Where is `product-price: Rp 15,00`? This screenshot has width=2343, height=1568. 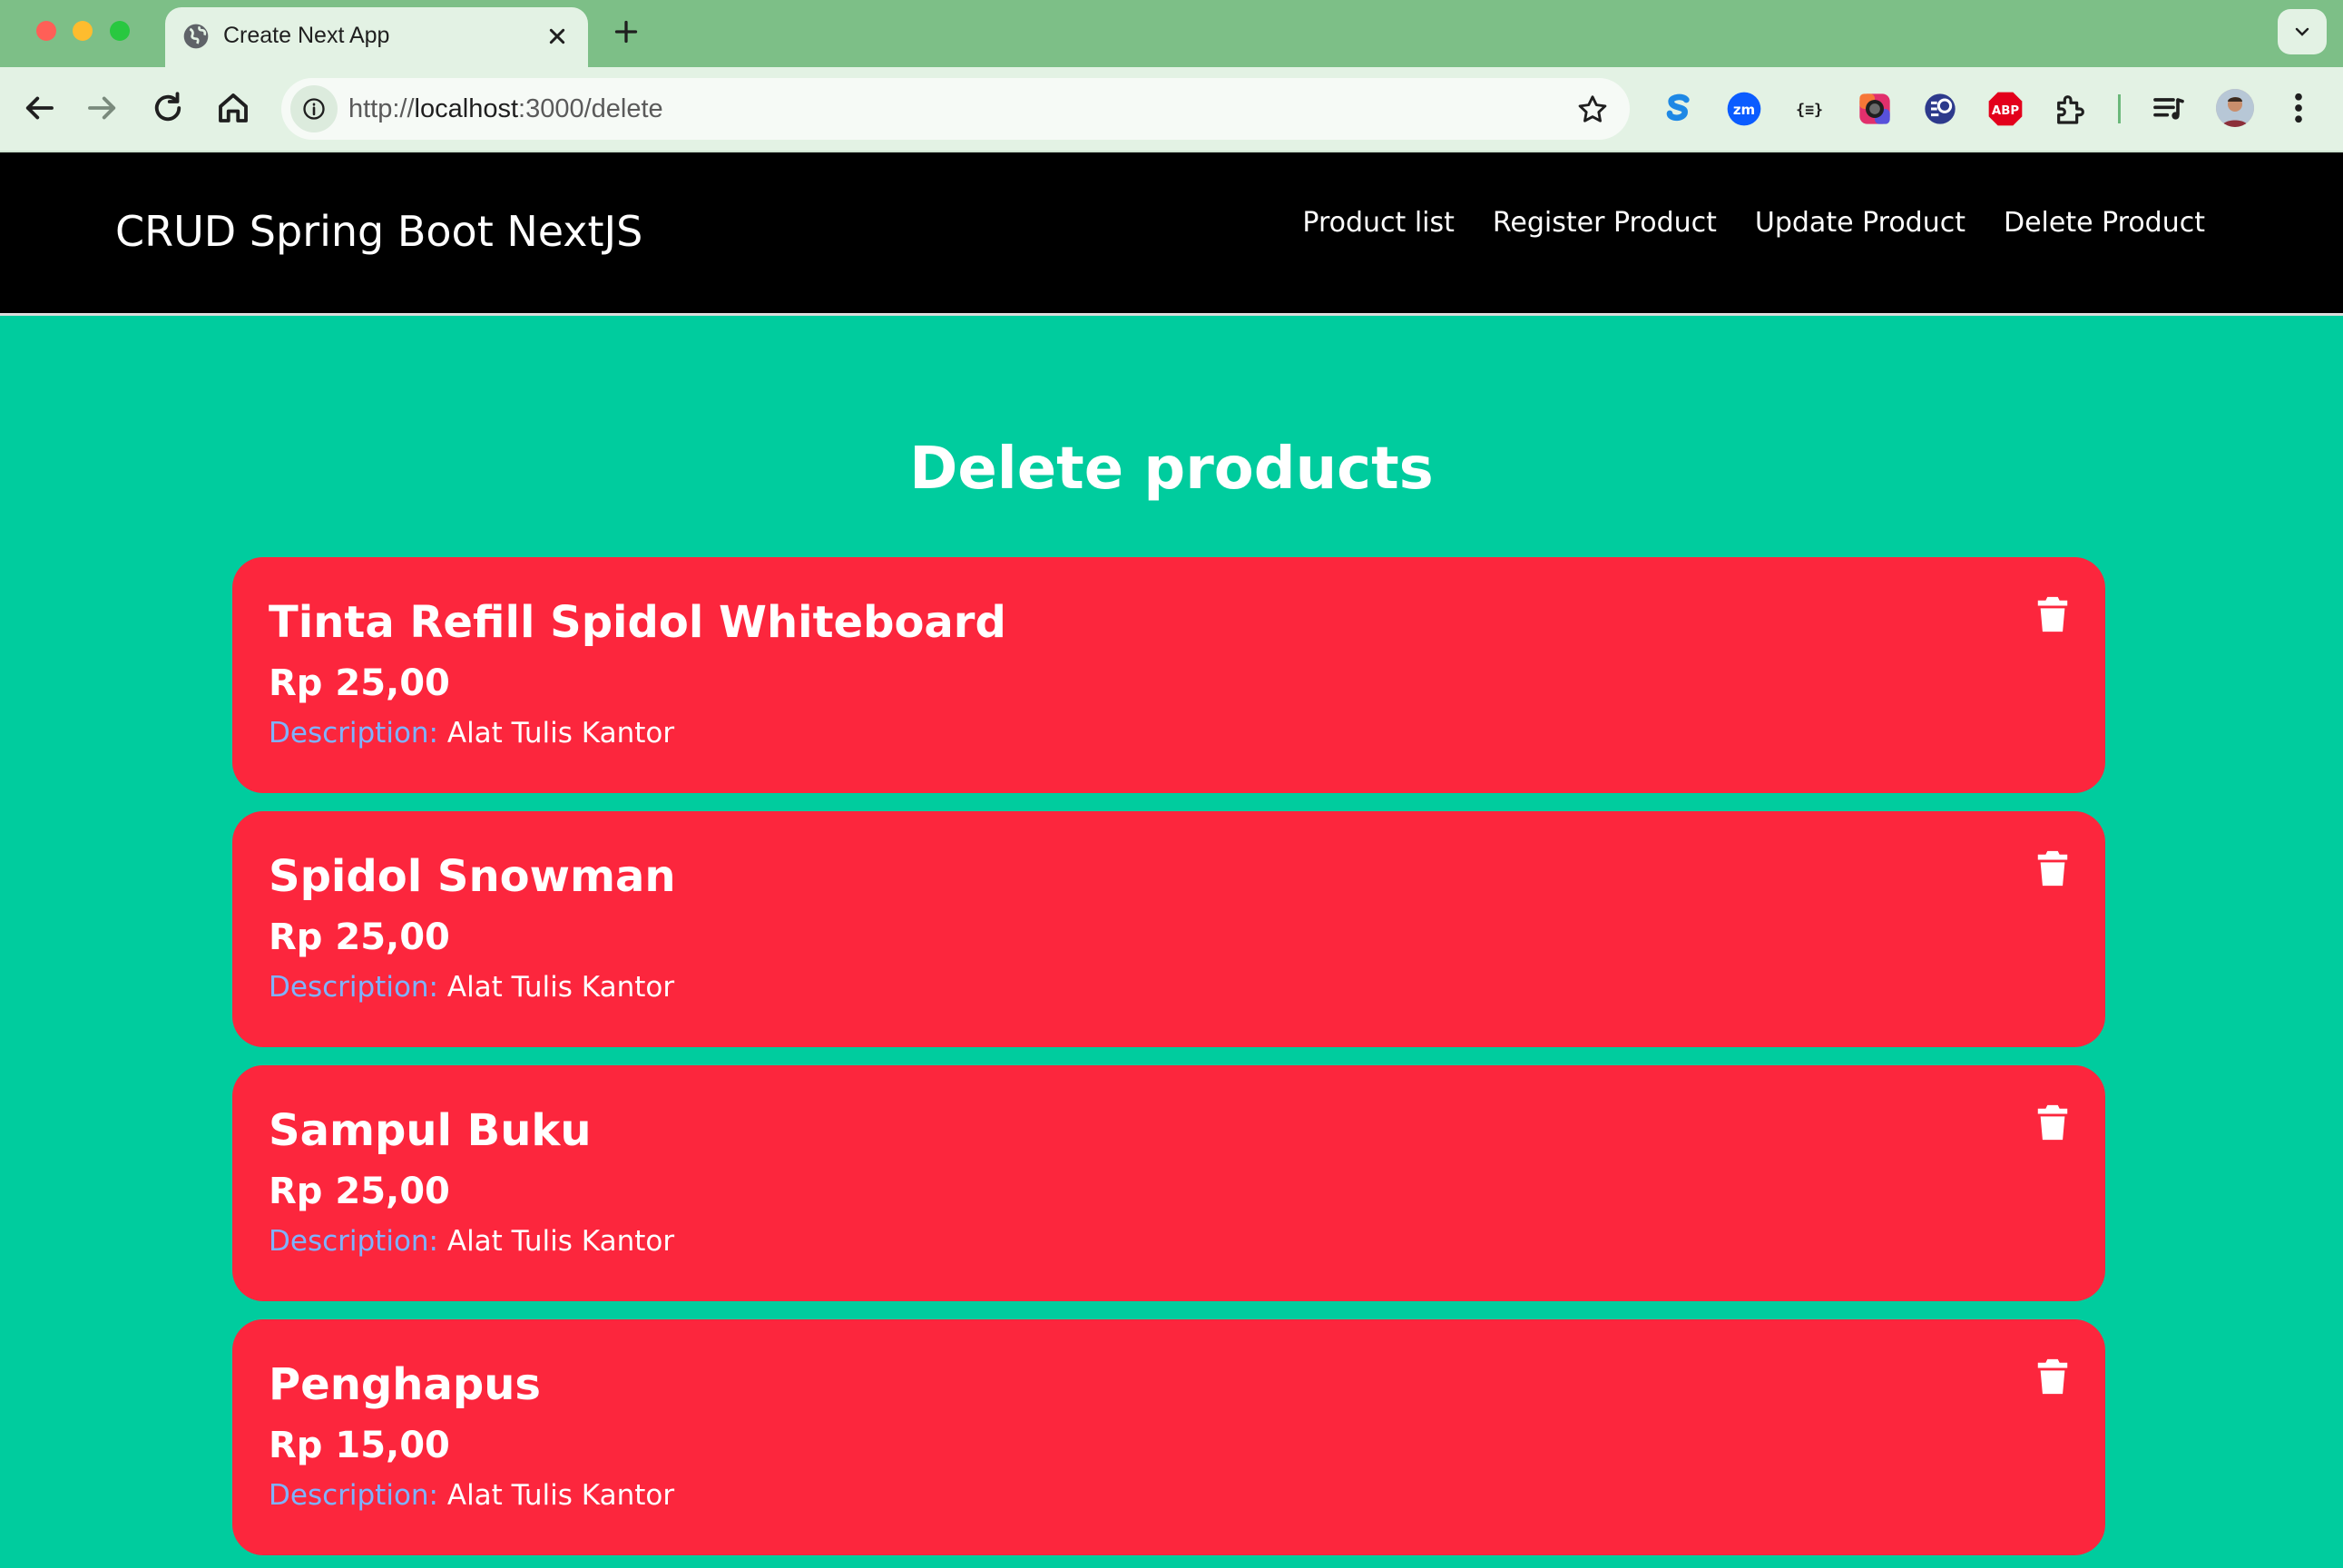 product-price: Rp 15,00 is located at coordinates (359, 1445).